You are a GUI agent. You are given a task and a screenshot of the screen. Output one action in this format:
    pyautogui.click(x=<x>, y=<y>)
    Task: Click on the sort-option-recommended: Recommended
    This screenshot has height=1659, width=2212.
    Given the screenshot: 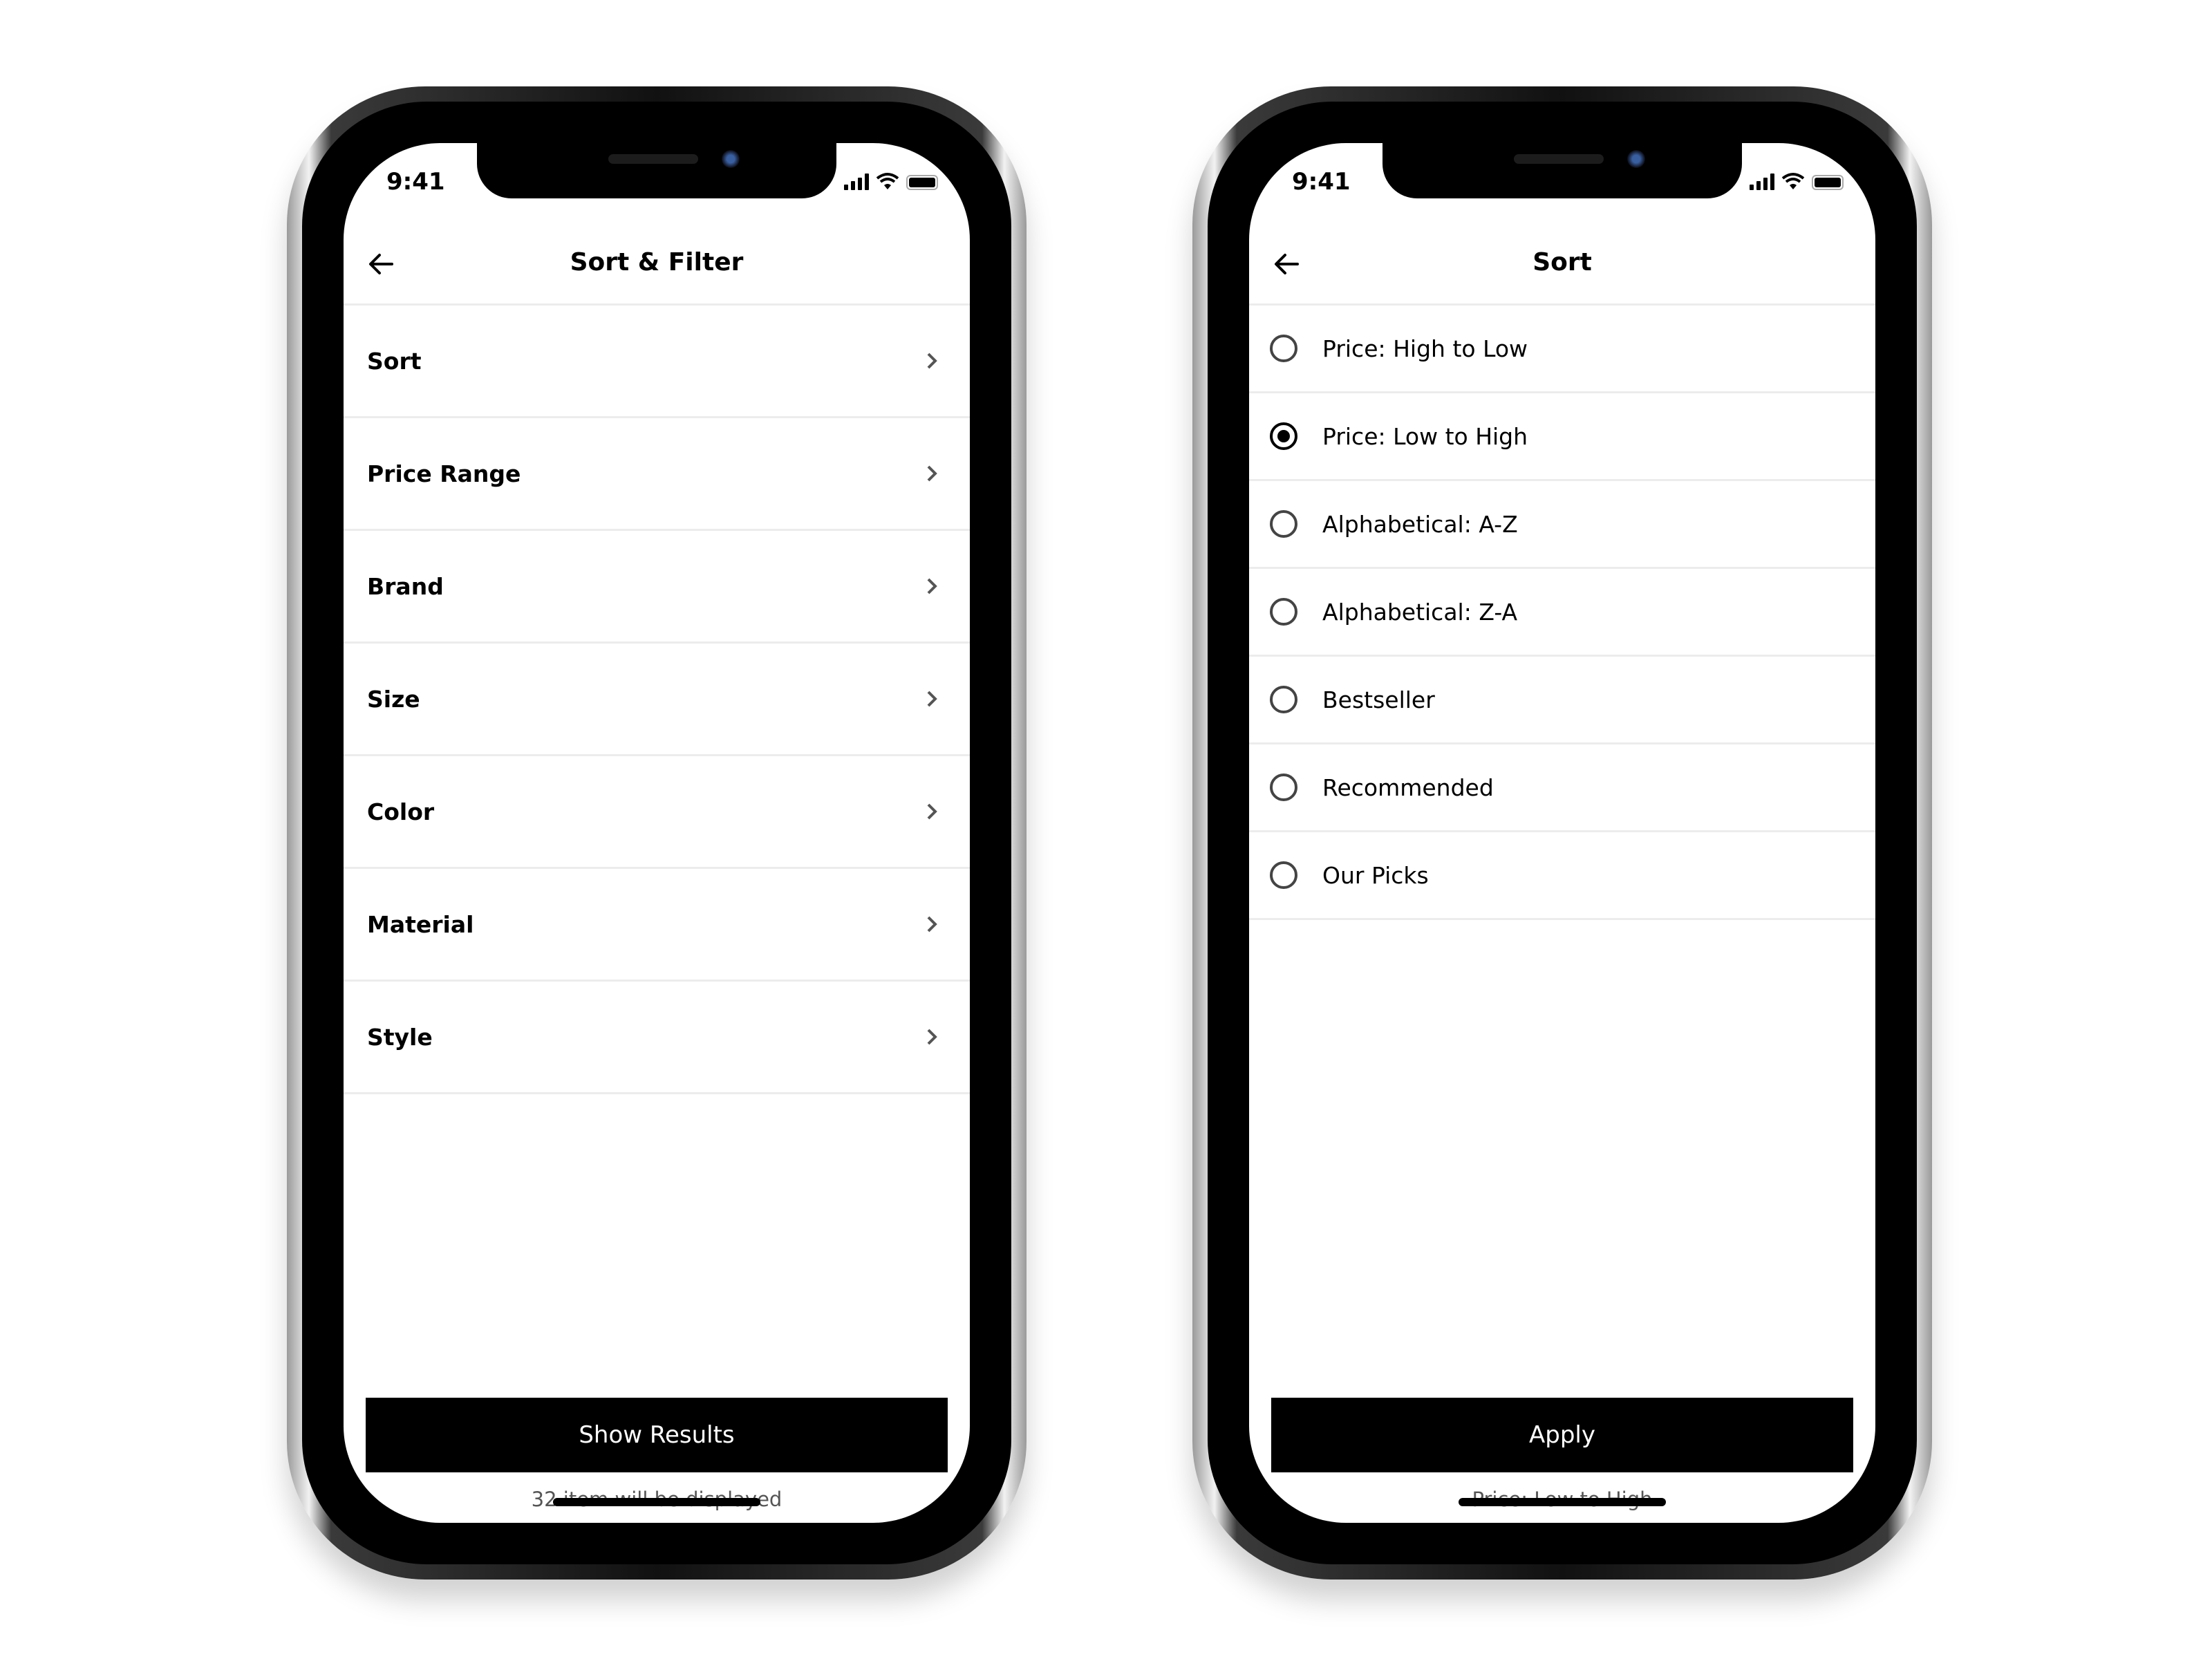 What is the action you would take?
    pyautogui.click(x=1562, y=788)
    